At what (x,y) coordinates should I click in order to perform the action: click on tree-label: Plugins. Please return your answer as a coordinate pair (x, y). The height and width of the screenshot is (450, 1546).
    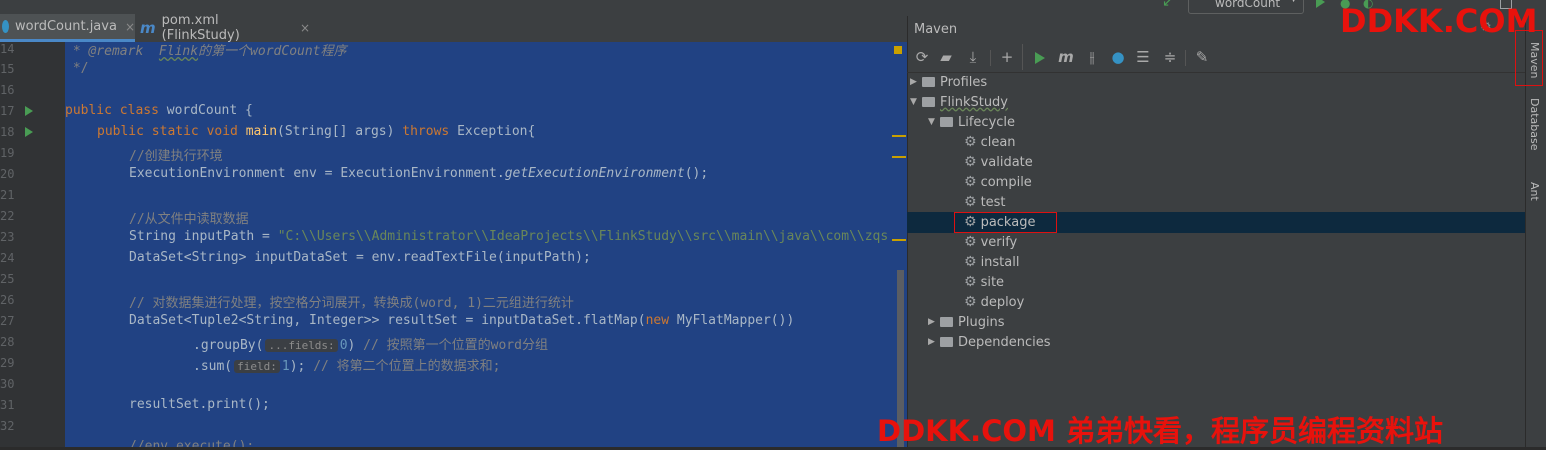
    Looking at the image, I should click on (981, 322).